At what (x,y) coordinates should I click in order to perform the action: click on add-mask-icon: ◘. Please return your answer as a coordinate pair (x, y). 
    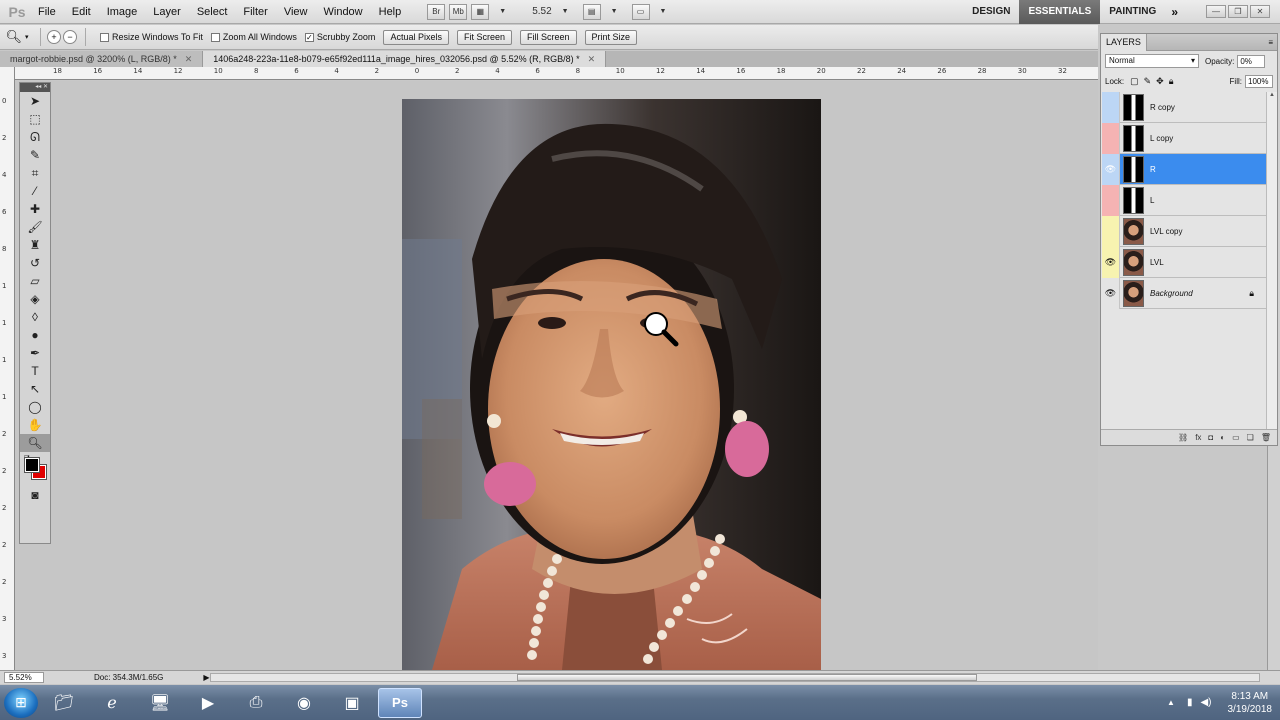
    Looking at the image, I should click on (1210, 437).